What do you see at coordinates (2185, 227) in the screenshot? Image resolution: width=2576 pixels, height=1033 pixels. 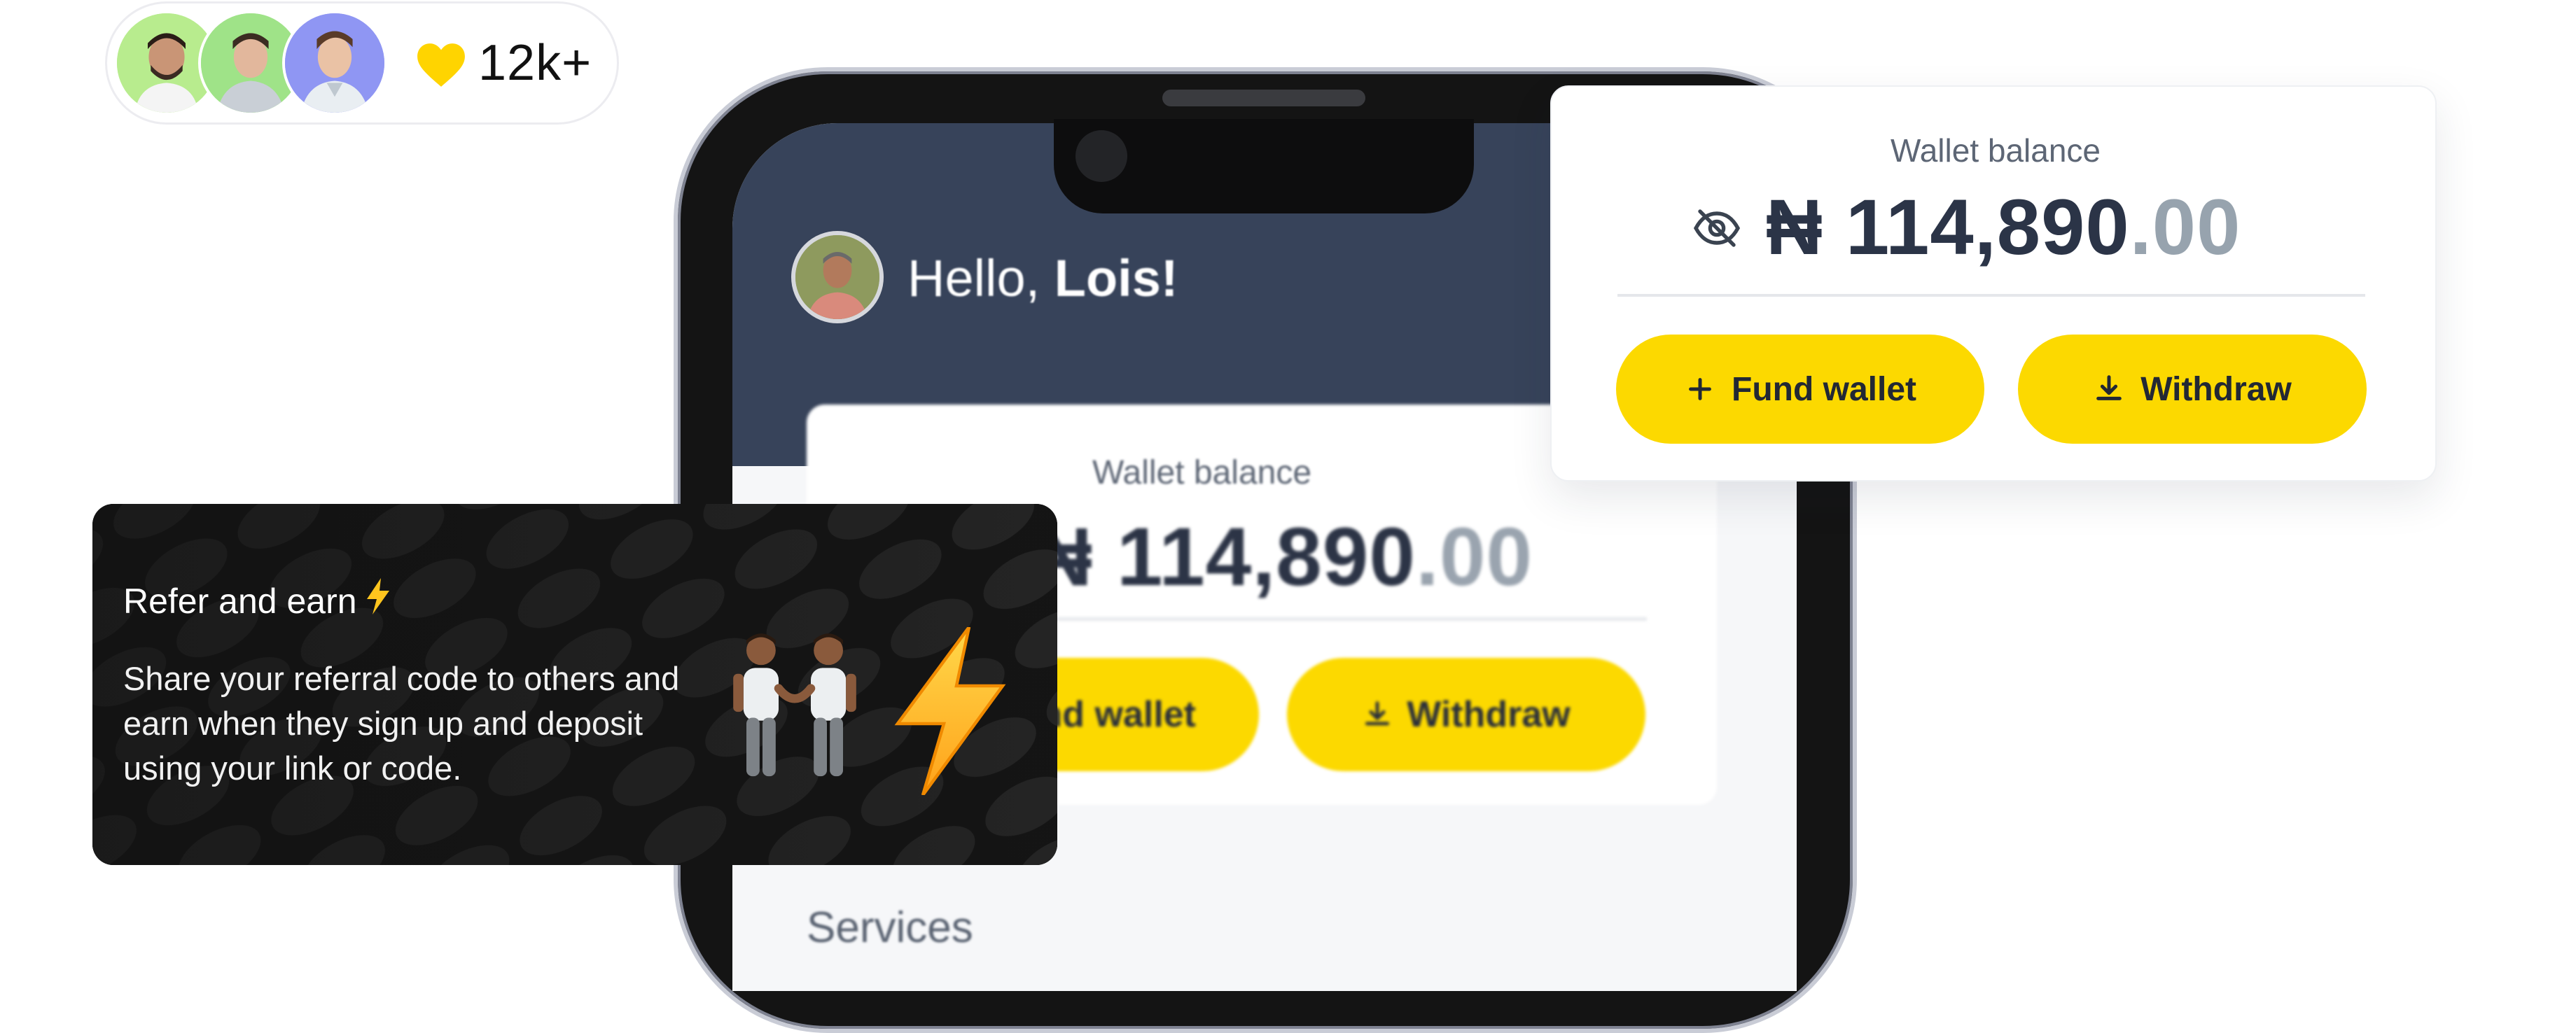 I see `wallet-balance-decimal: .00` at bounding box center [2185, 227].